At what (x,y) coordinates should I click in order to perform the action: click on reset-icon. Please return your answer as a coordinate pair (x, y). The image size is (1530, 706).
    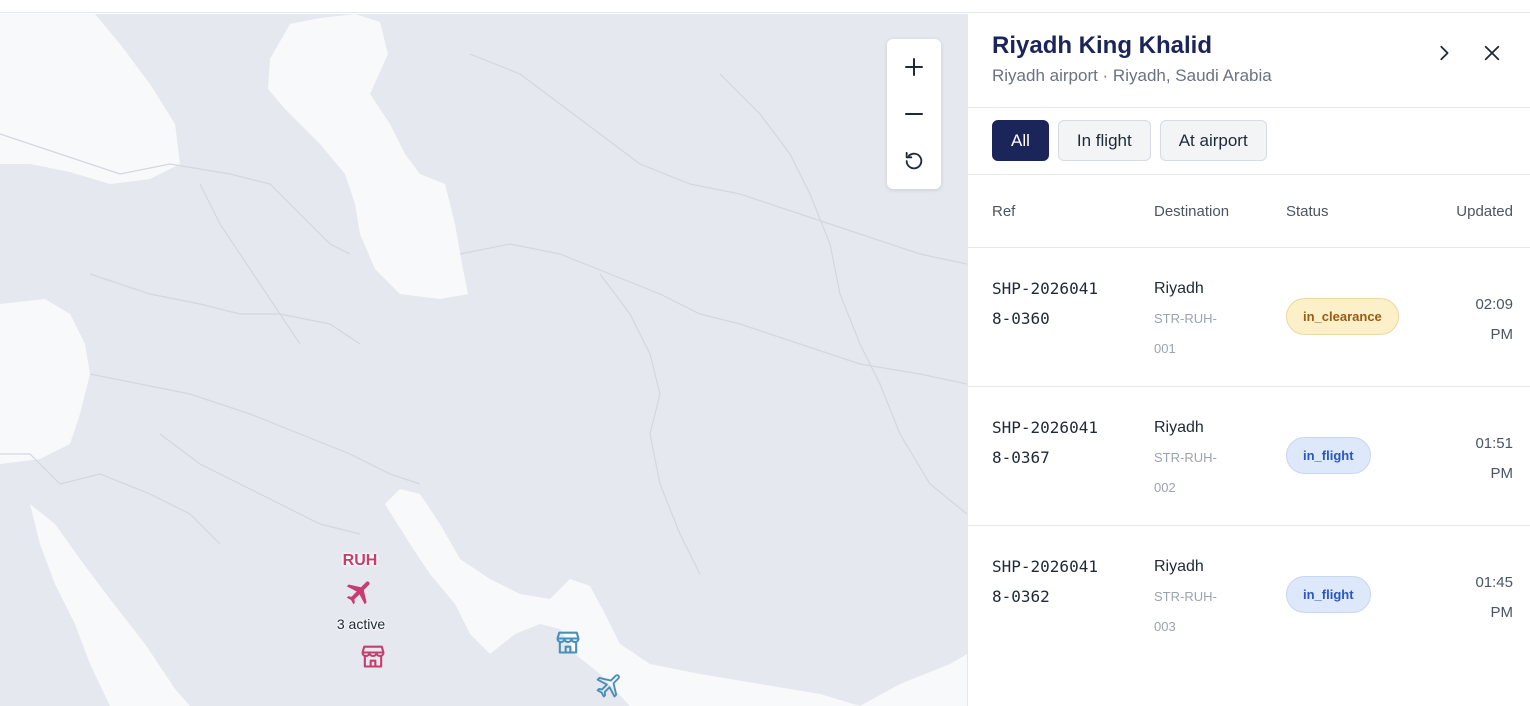
    Looking at the image, I should click on (914, 161).